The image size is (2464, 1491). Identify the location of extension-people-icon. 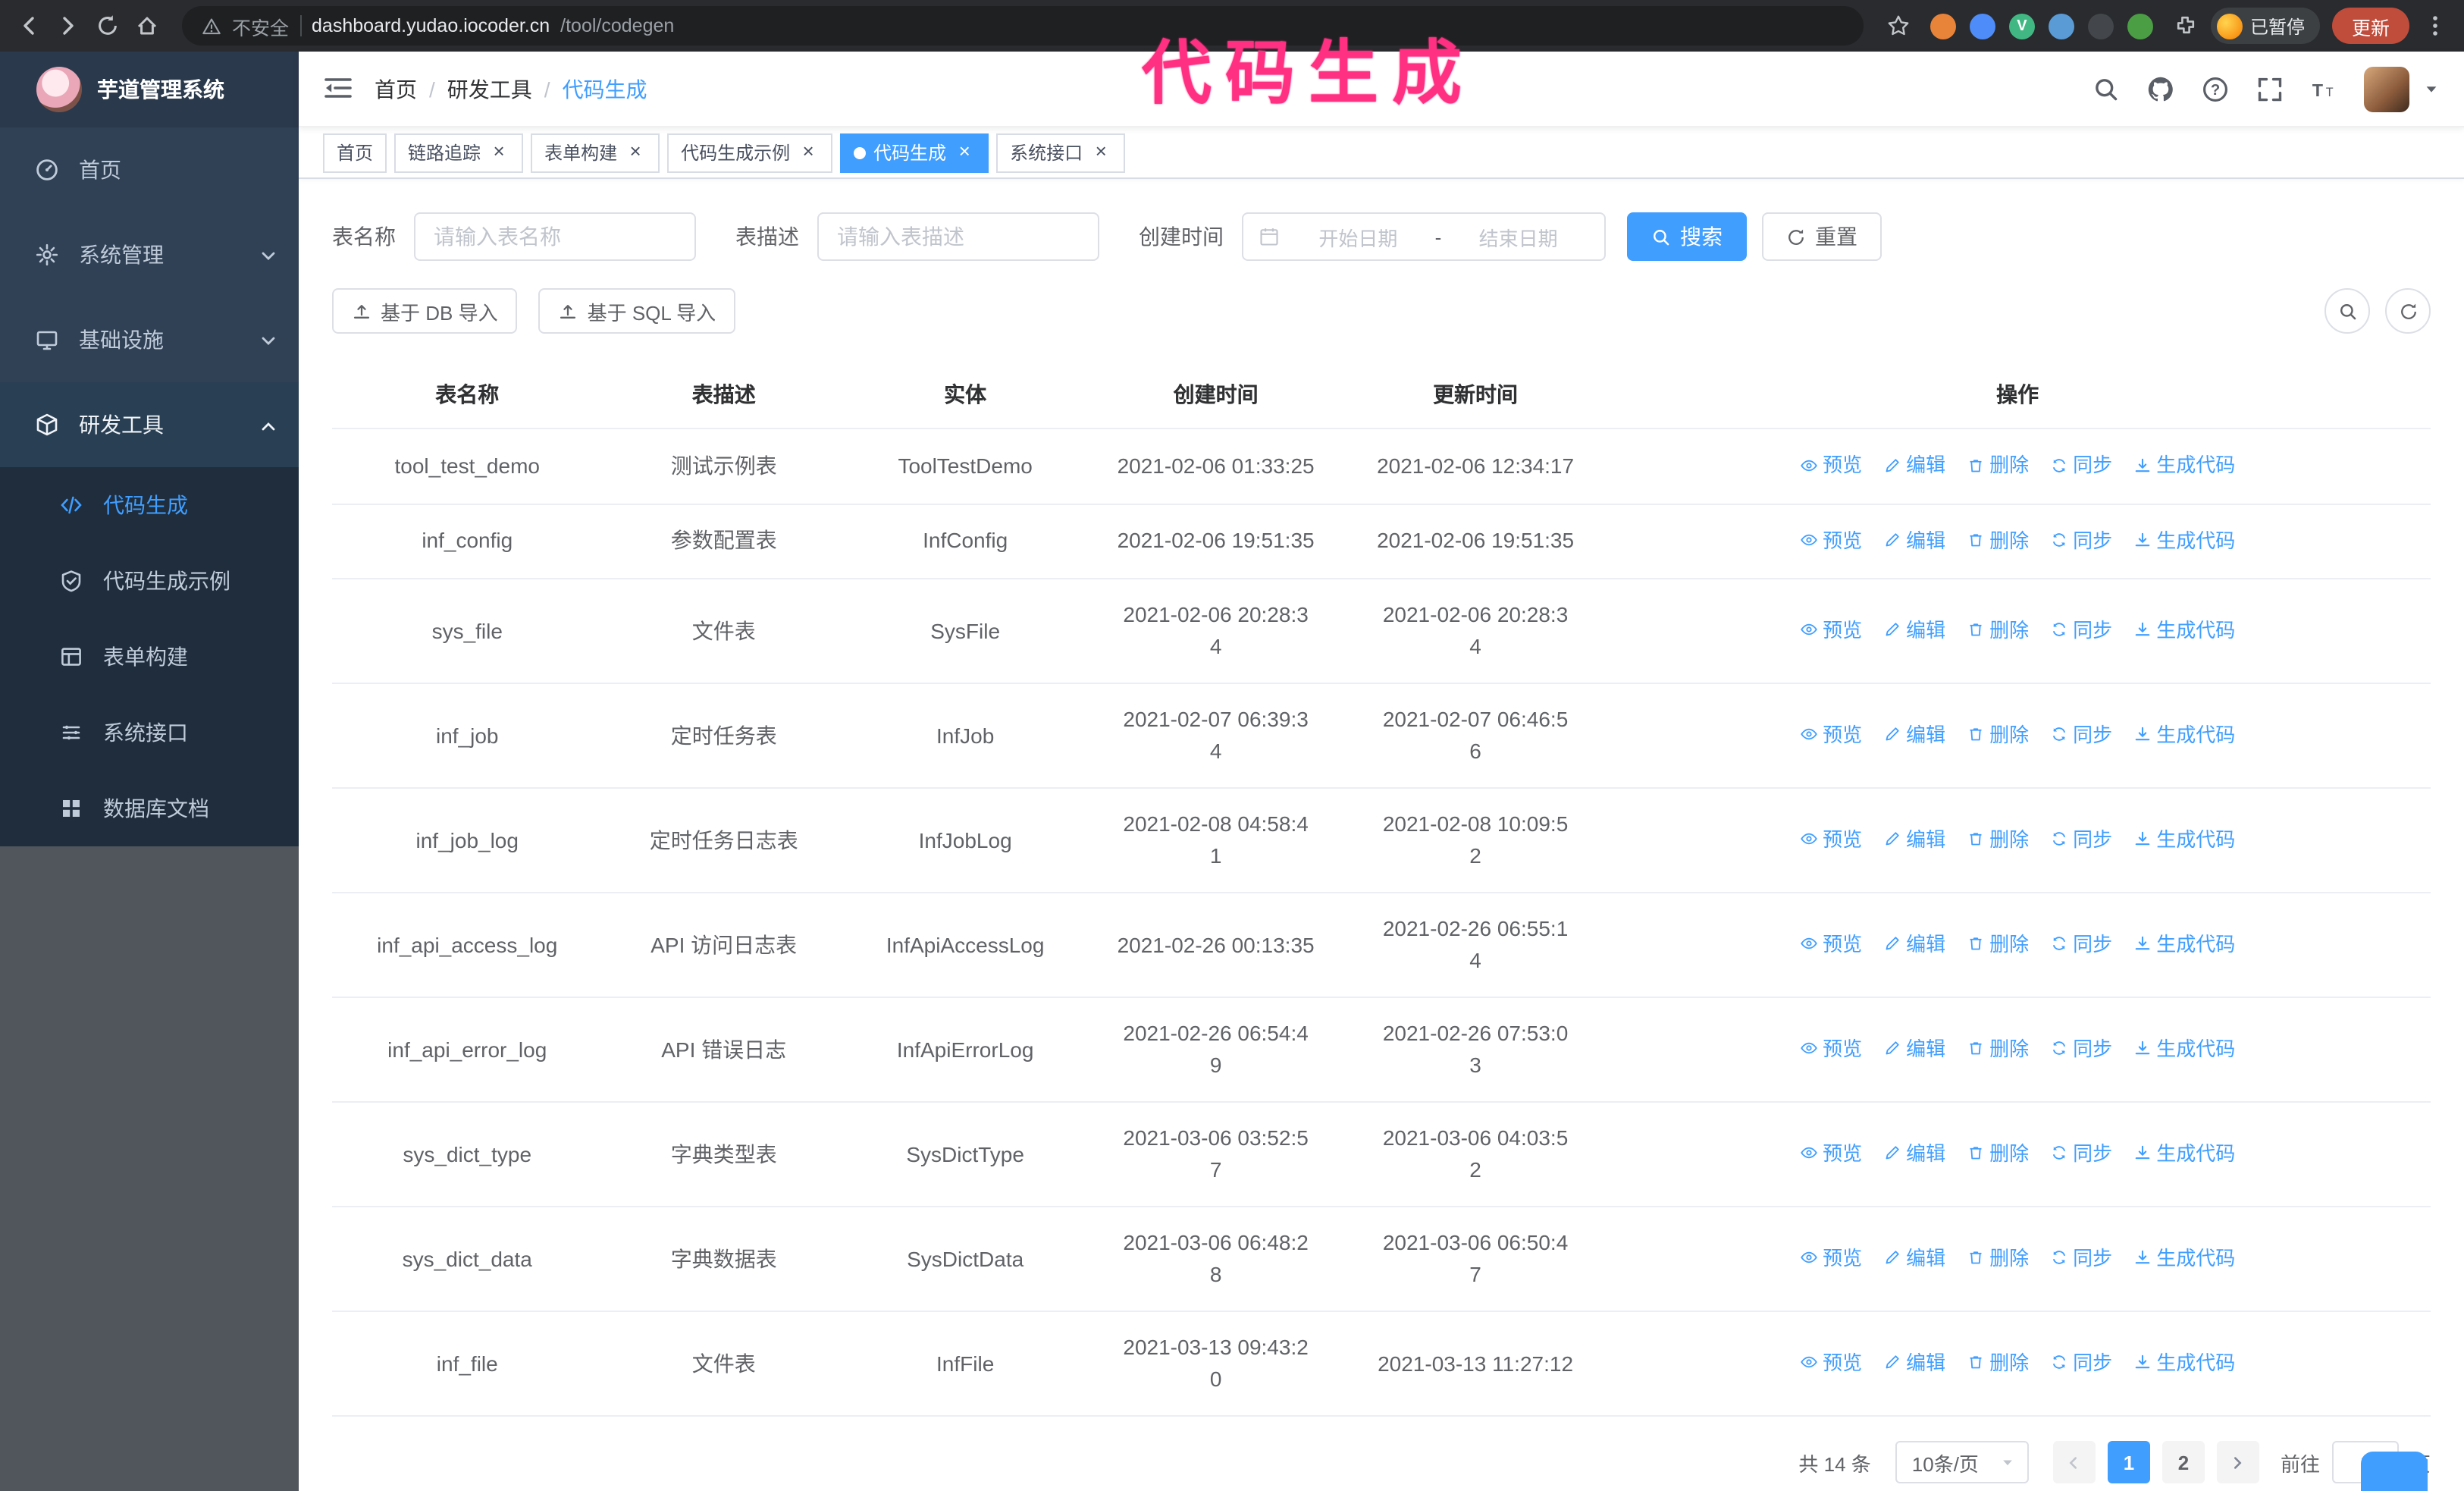
(2061, 26).